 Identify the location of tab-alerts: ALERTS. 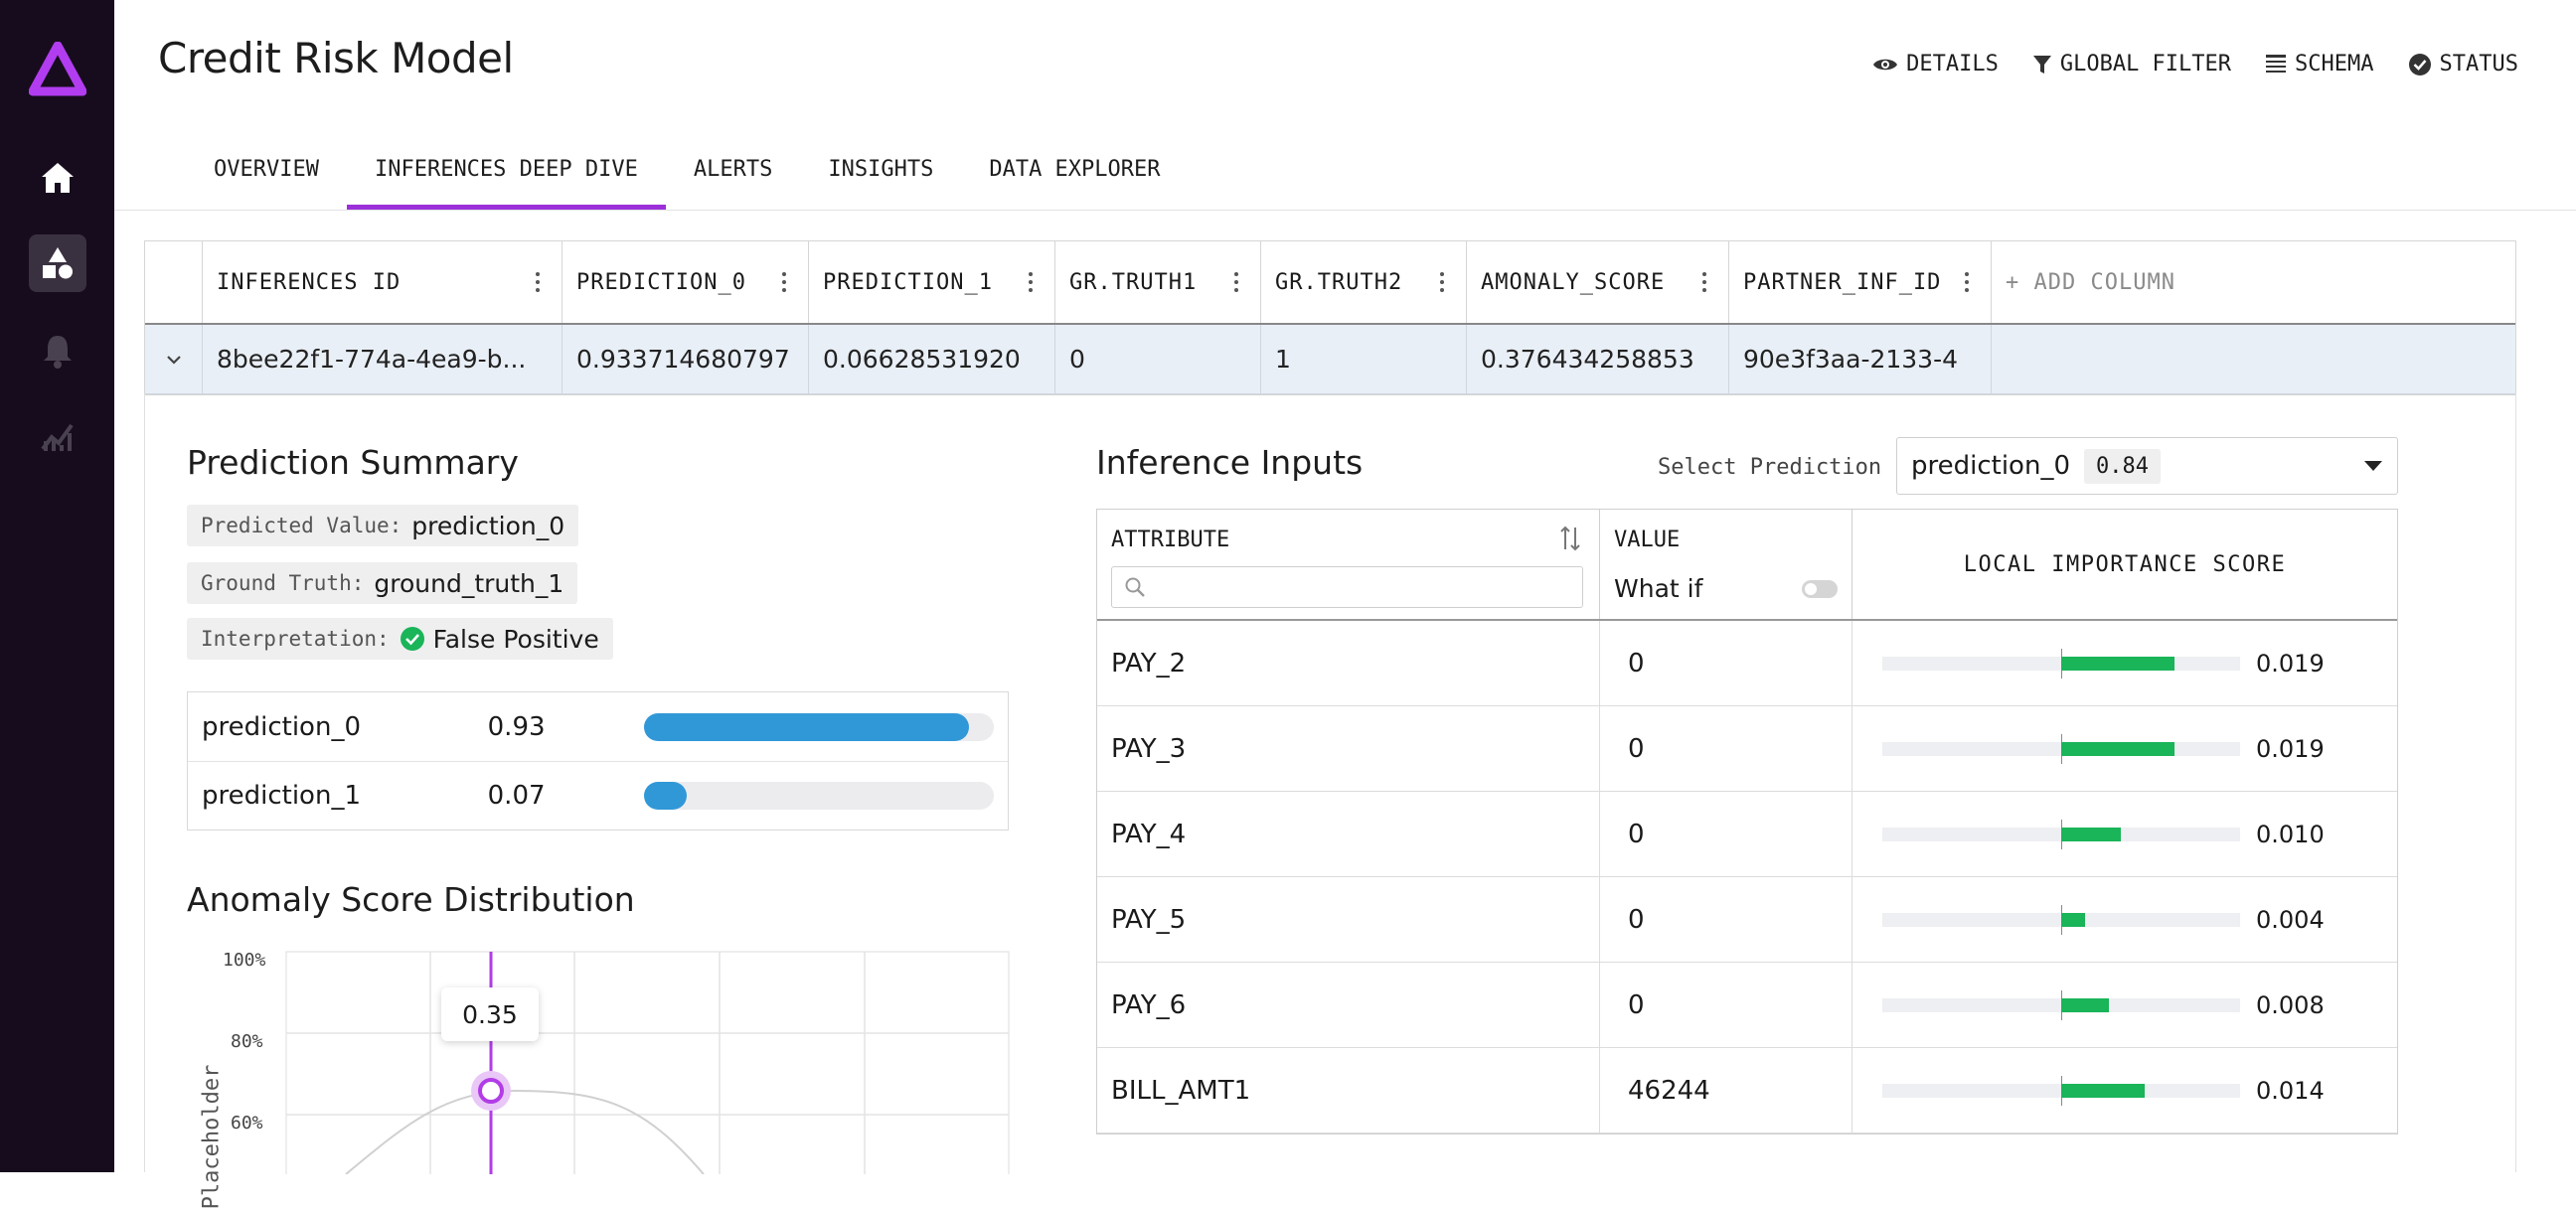
(733, 180).